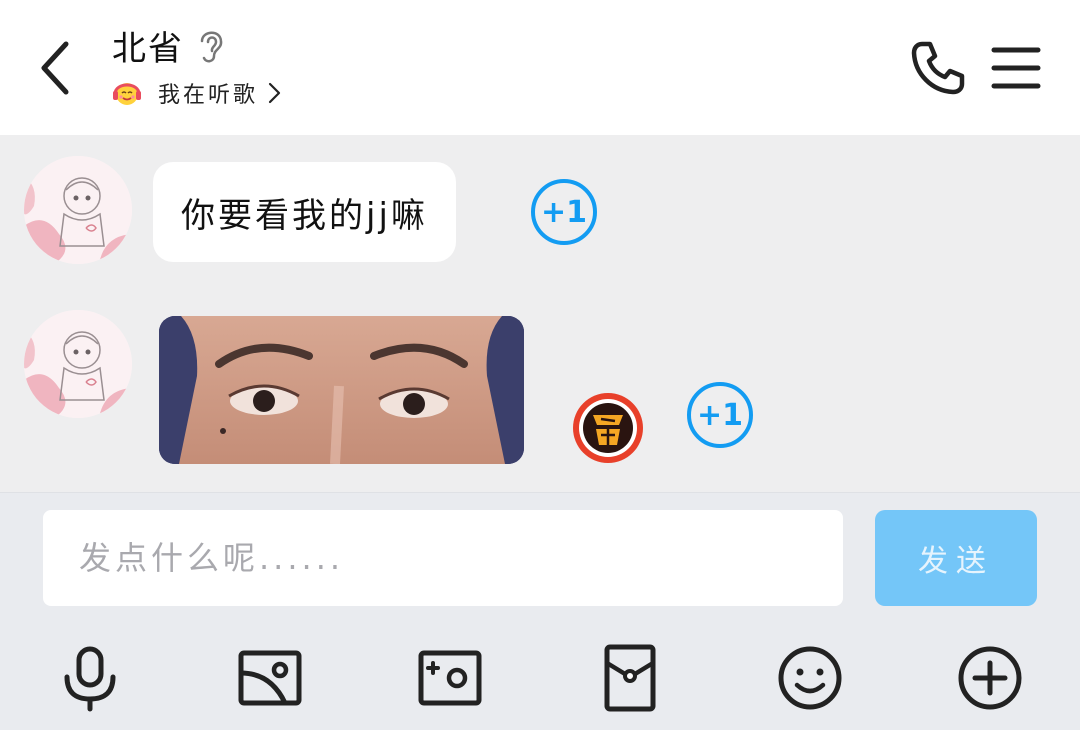  Describe the element at coordinates (127, 93) in the screenshot. I see `headphones-smile-emoji-icon` at that location.